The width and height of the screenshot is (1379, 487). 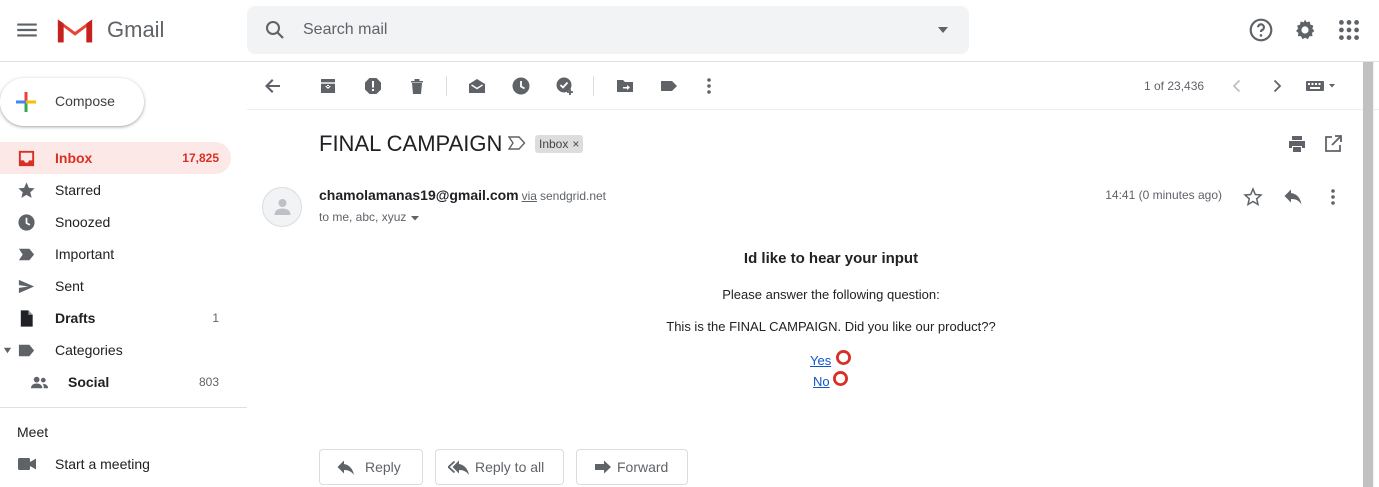 I want to click on move-to-icon, so click(x=625, y=86).